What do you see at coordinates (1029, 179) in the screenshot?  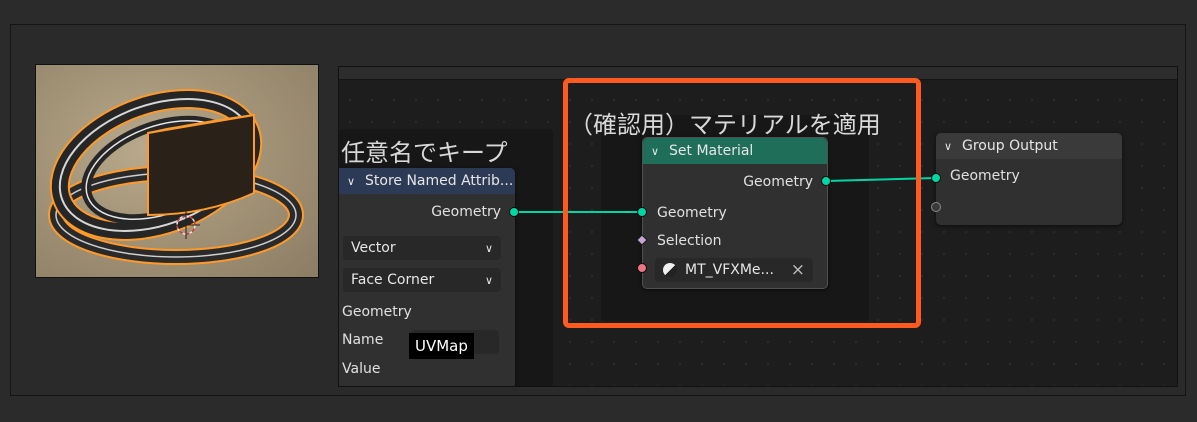 I see `group-output-node: ∨ Group Output Geometry` at bounding box center [1029, 179].